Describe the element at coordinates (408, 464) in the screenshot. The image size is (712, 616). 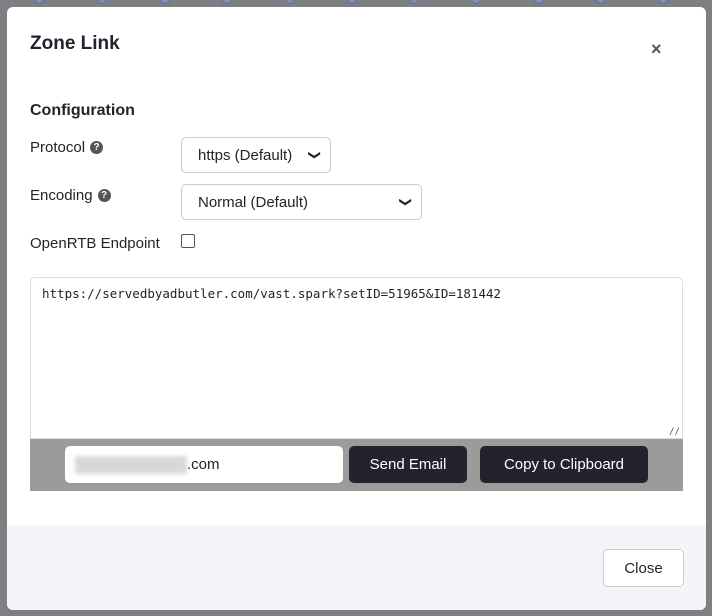
I see `send-email-button: Send Email` at that location.